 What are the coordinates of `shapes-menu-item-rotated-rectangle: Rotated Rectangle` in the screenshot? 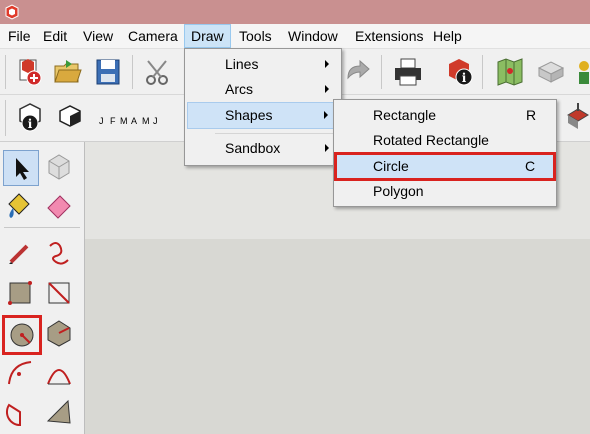 It's located at (444, 140).